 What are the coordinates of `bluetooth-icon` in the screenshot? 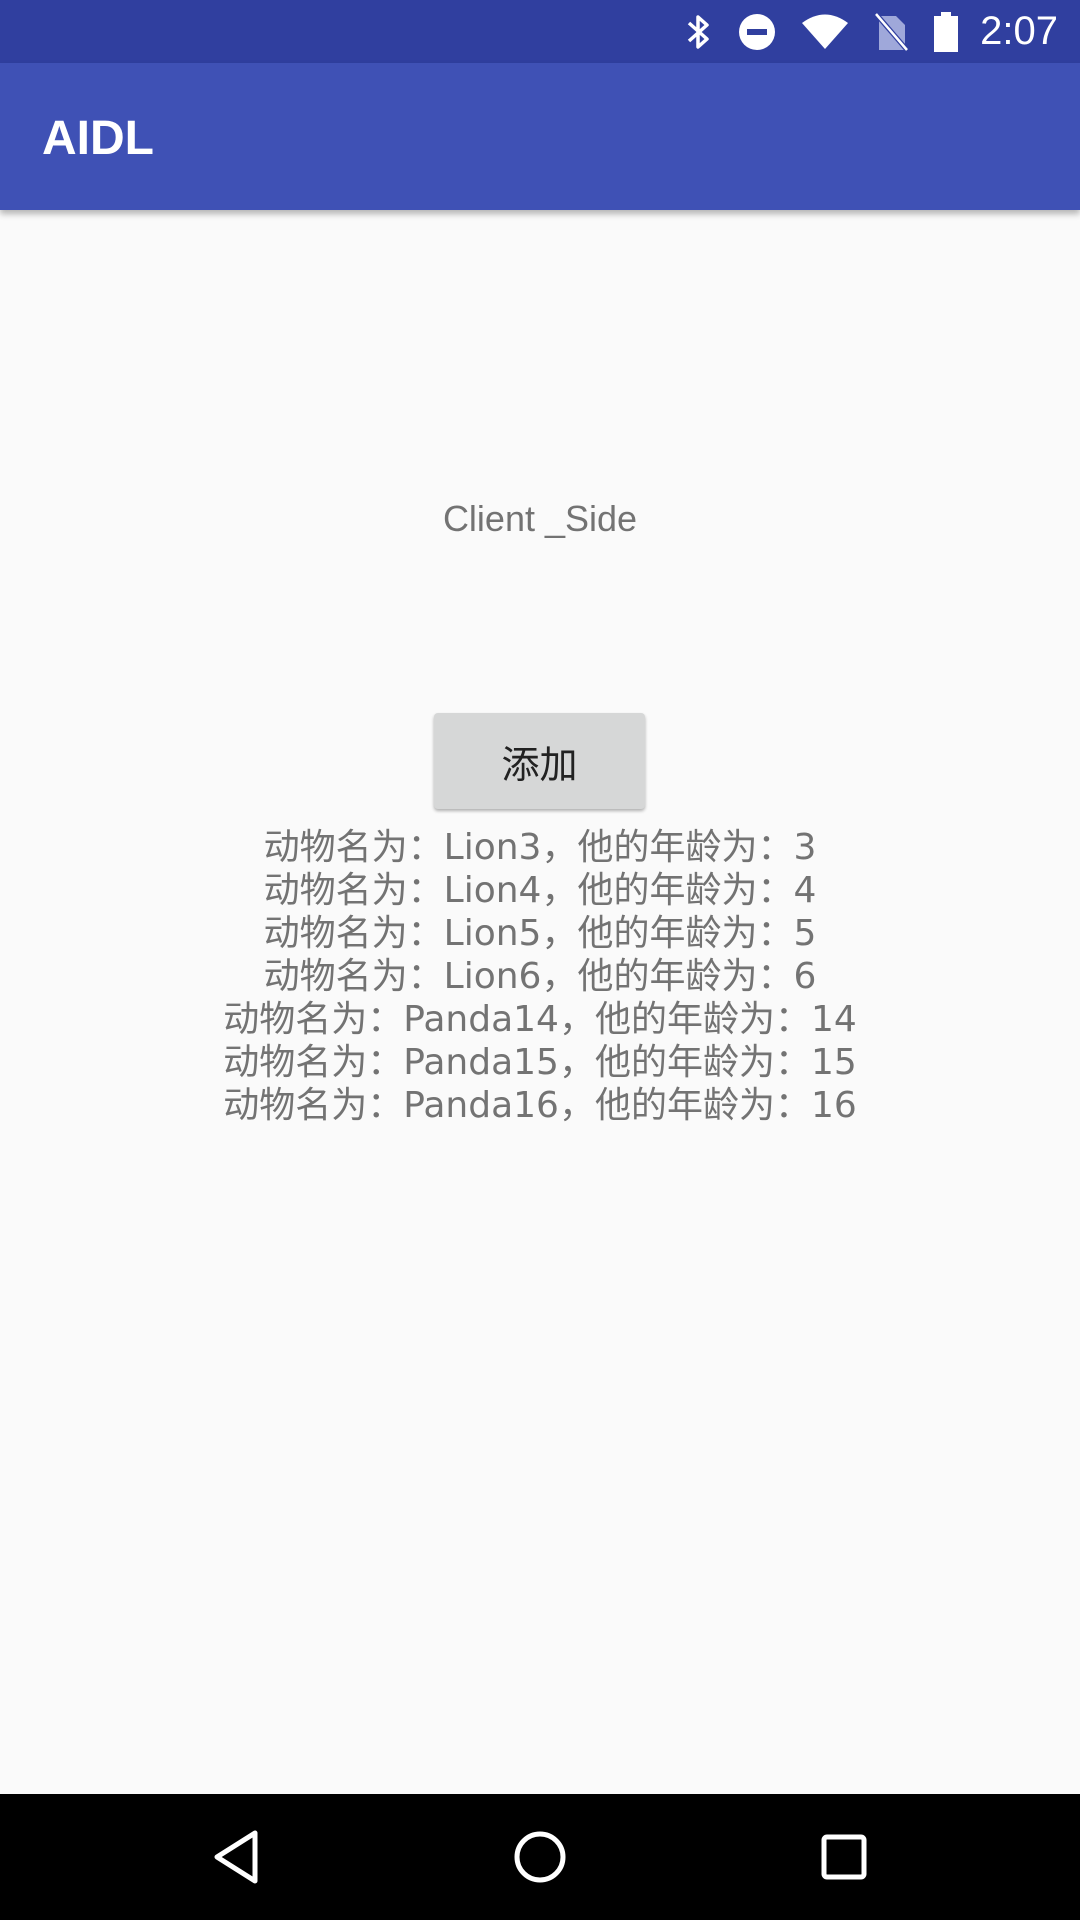 It's located at (699, 32).